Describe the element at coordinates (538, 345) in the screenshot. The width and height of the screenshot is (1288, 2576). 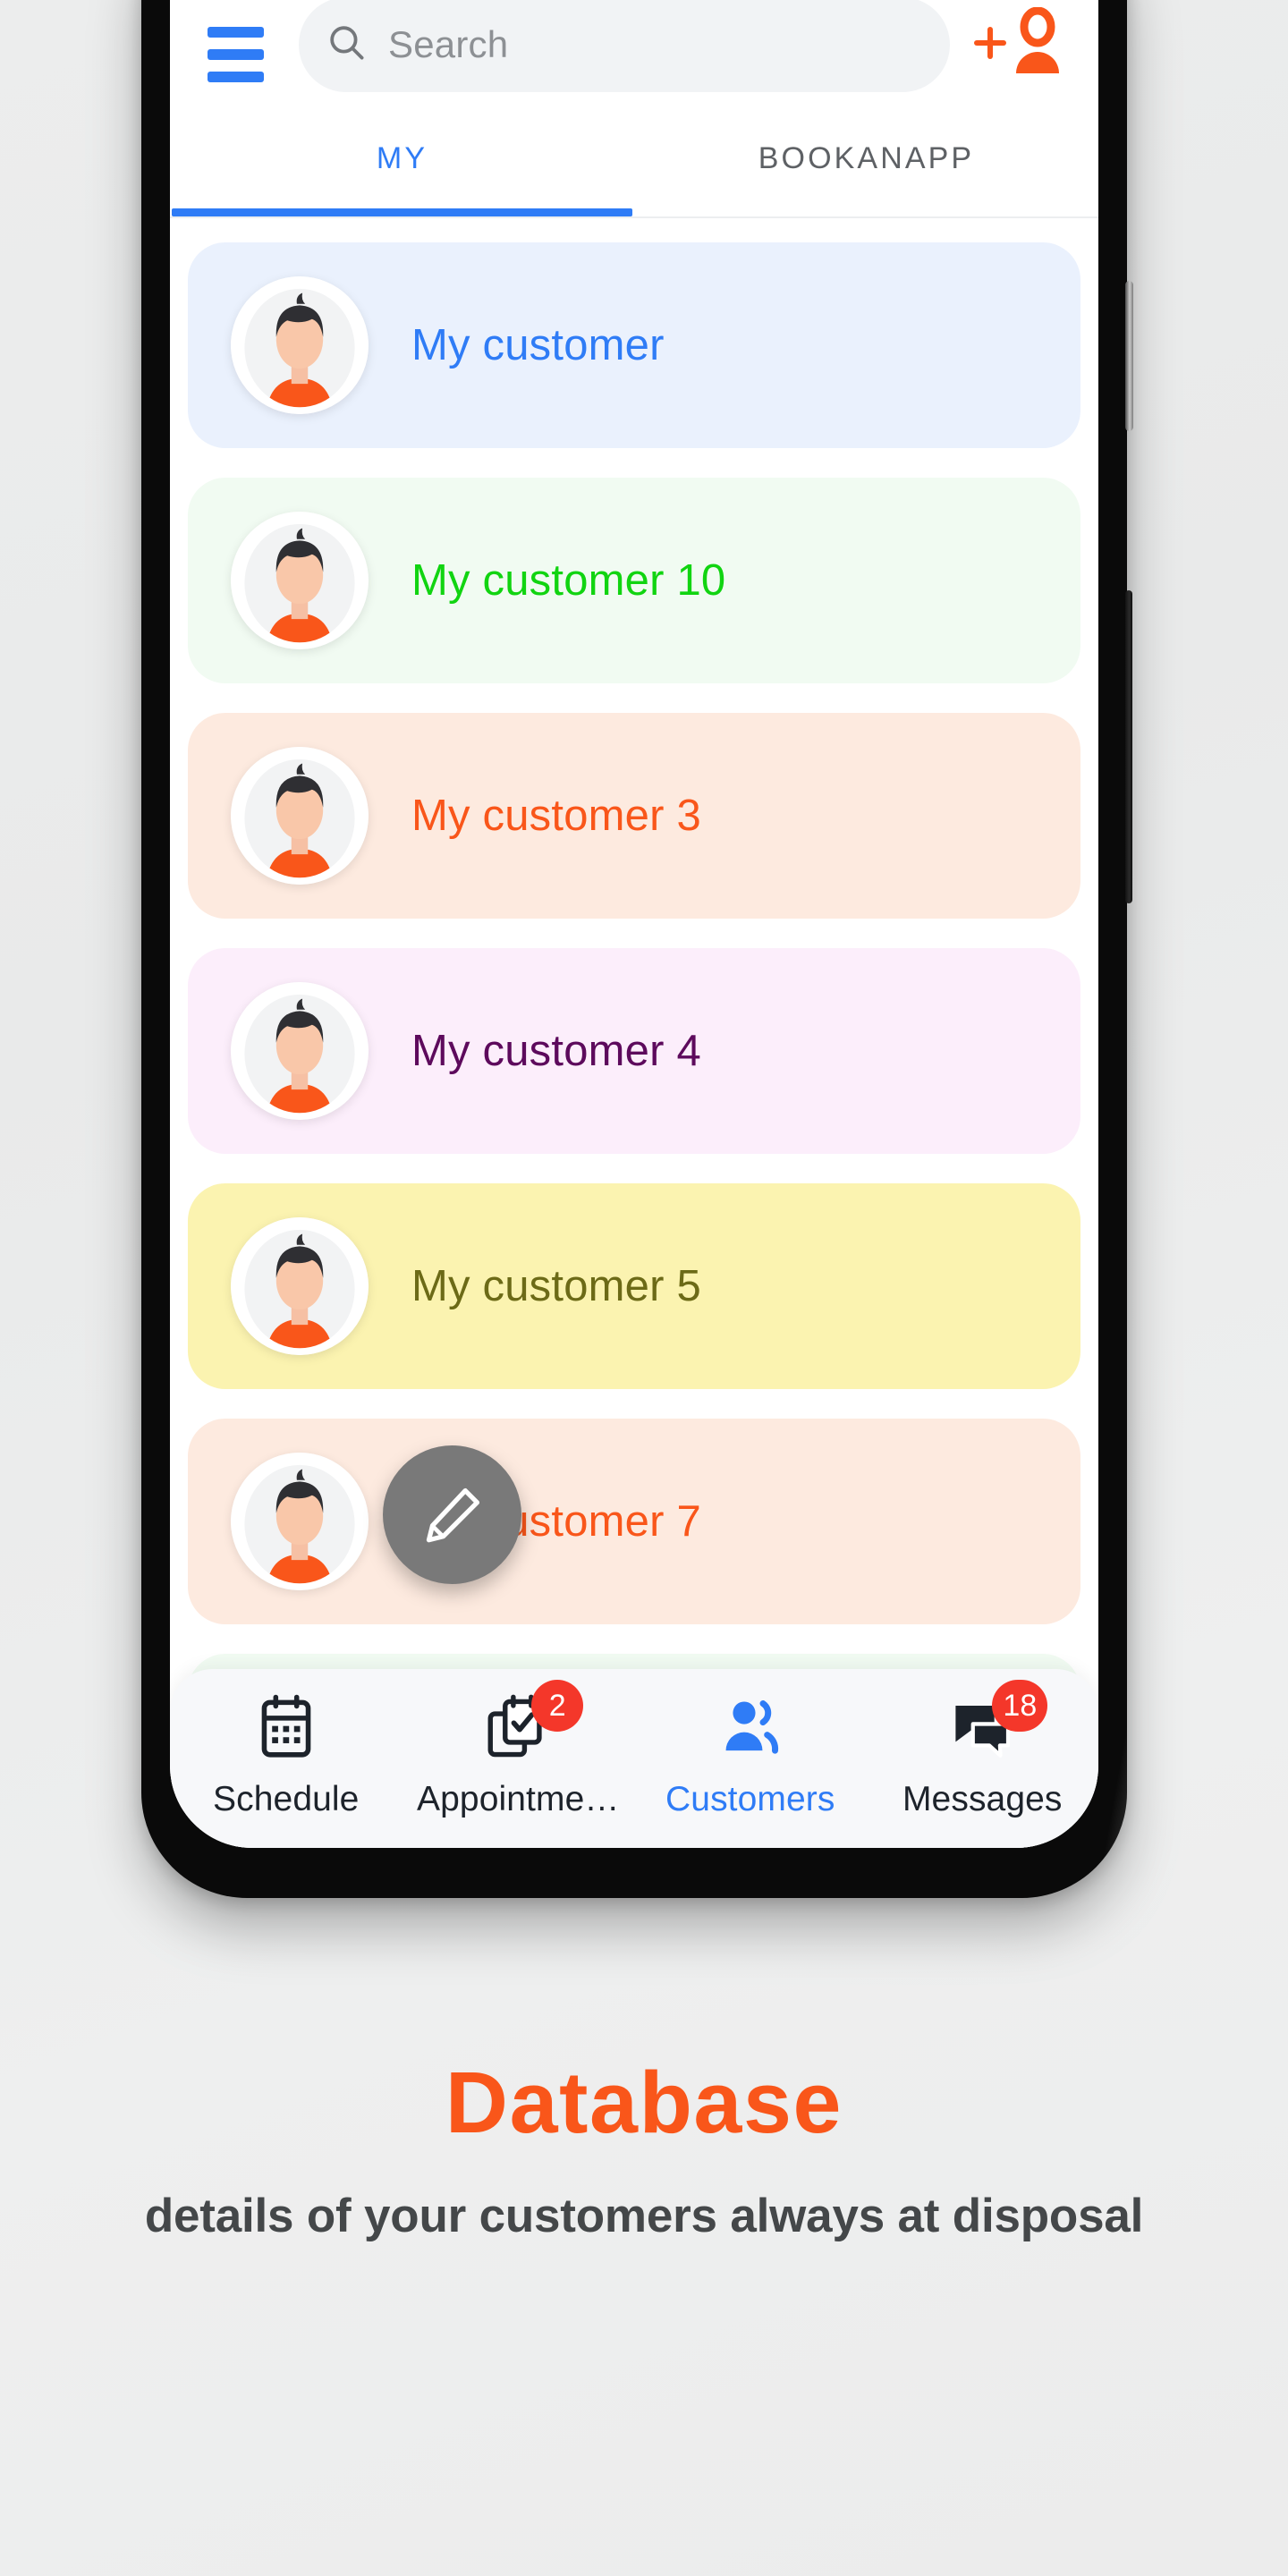
I see `customer-name: My customer` at that location.